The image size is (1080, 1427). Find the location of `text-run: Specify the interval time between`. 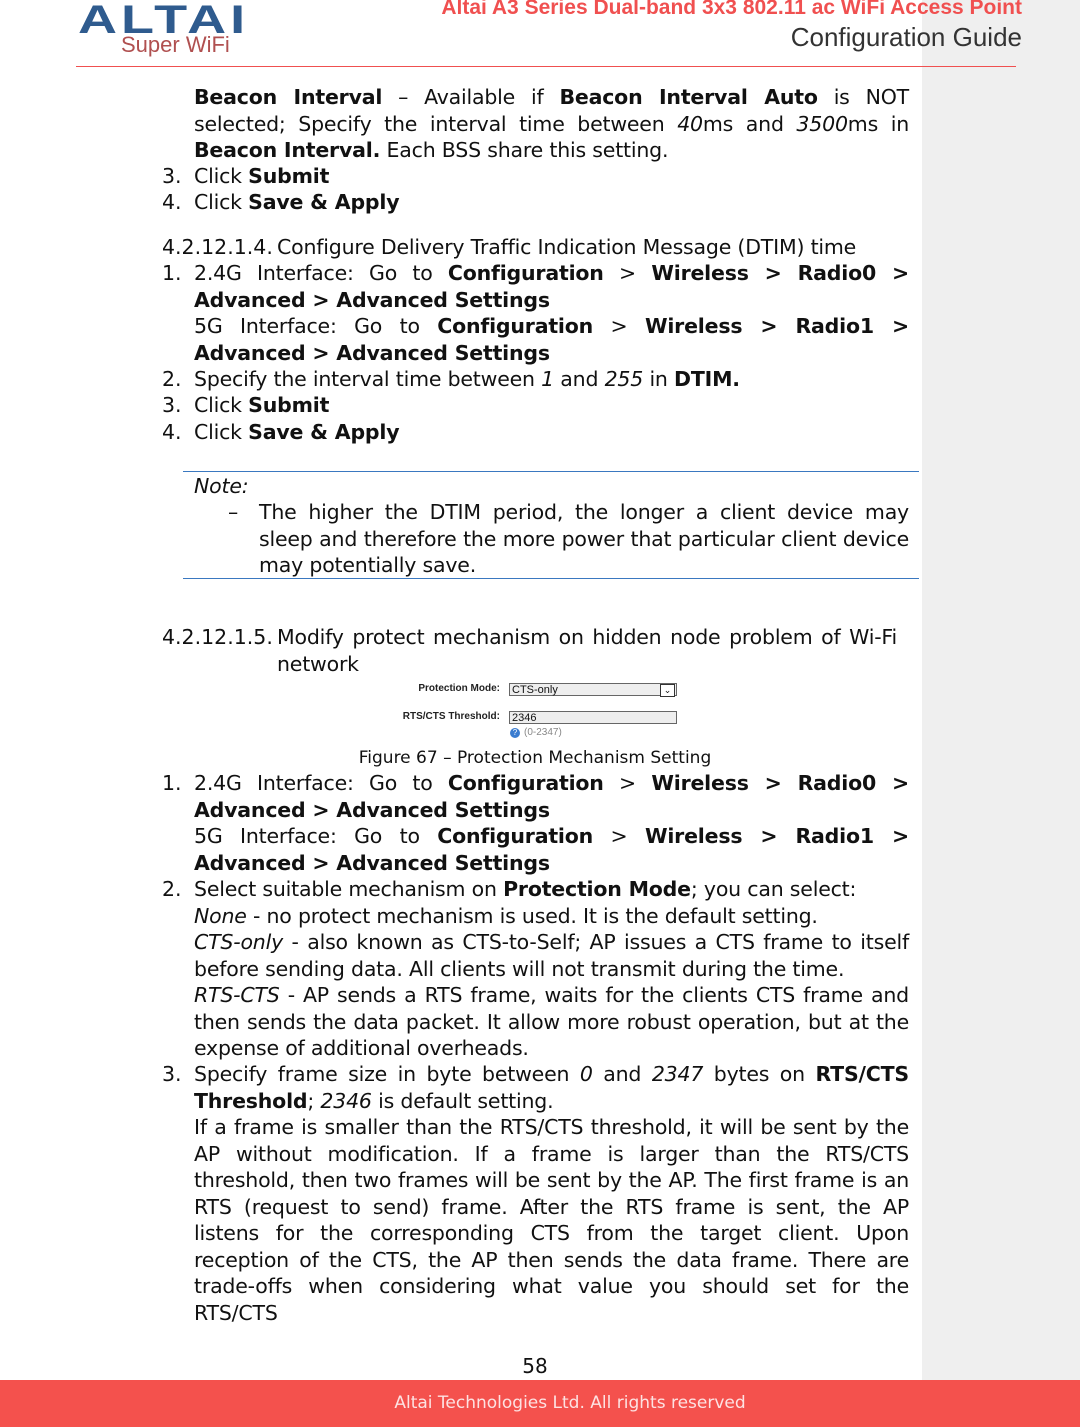

text-run: Specify the interval time between is located at coordinates (368, 379).